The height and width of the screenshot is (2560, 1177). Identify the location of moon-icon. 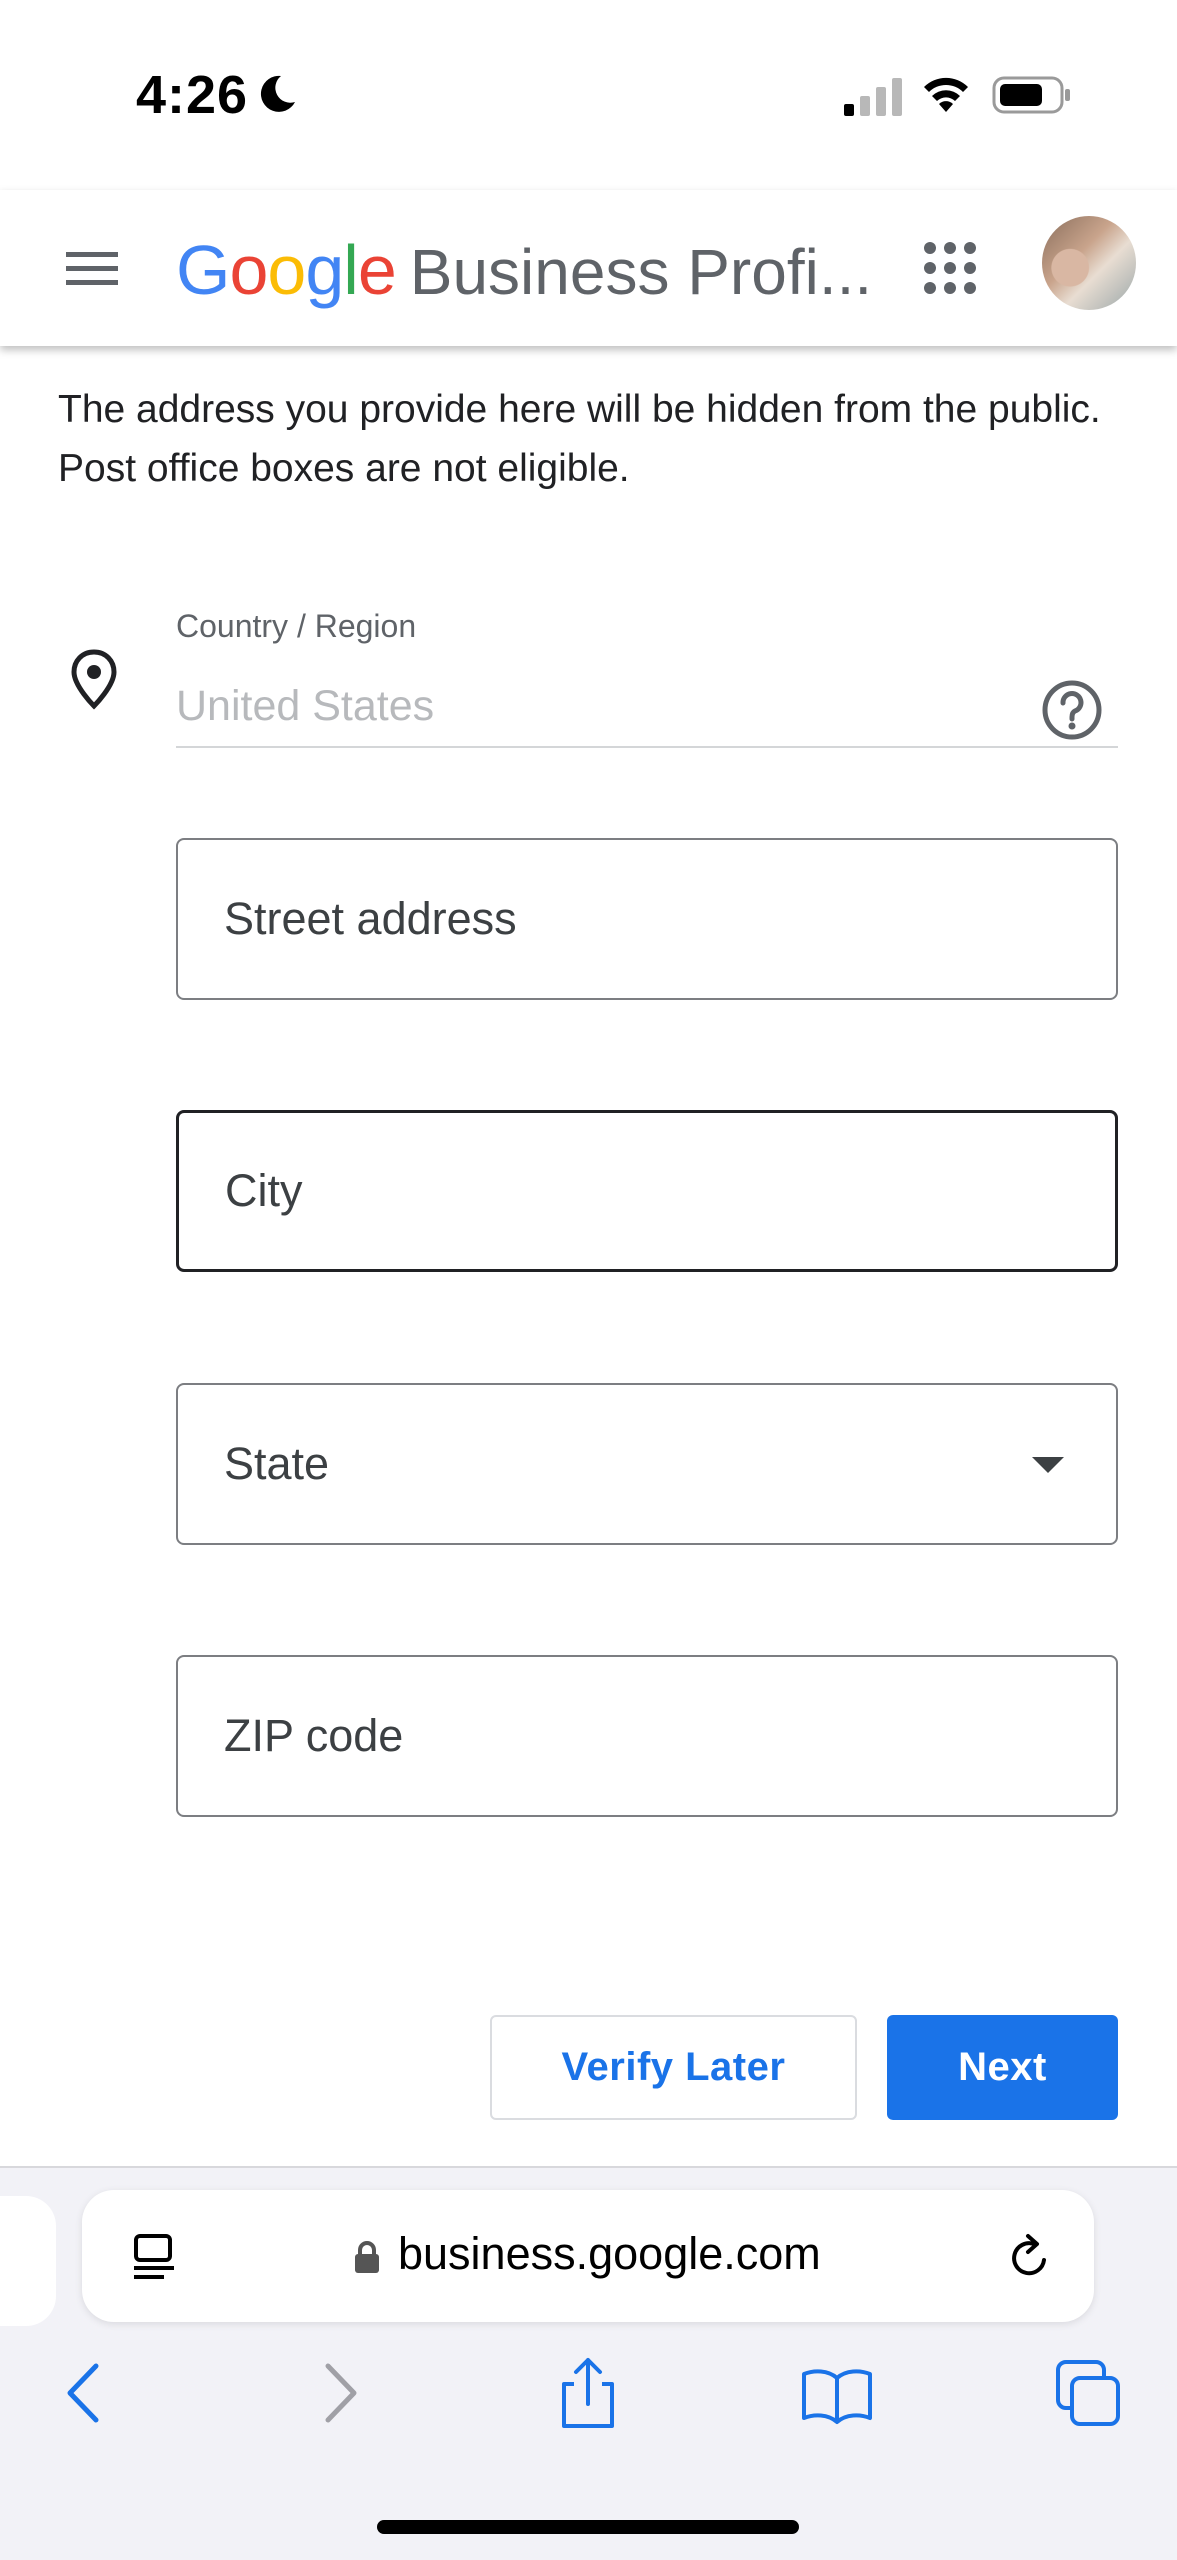
(277, 93).